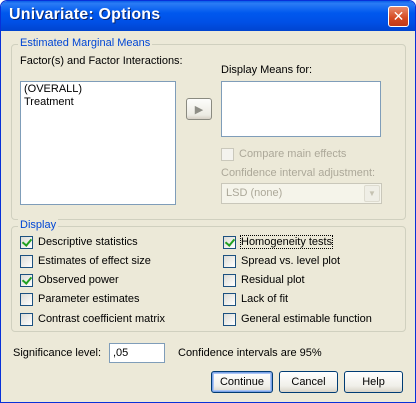  I want to click on continue-button: Continue, so click(242, 382).